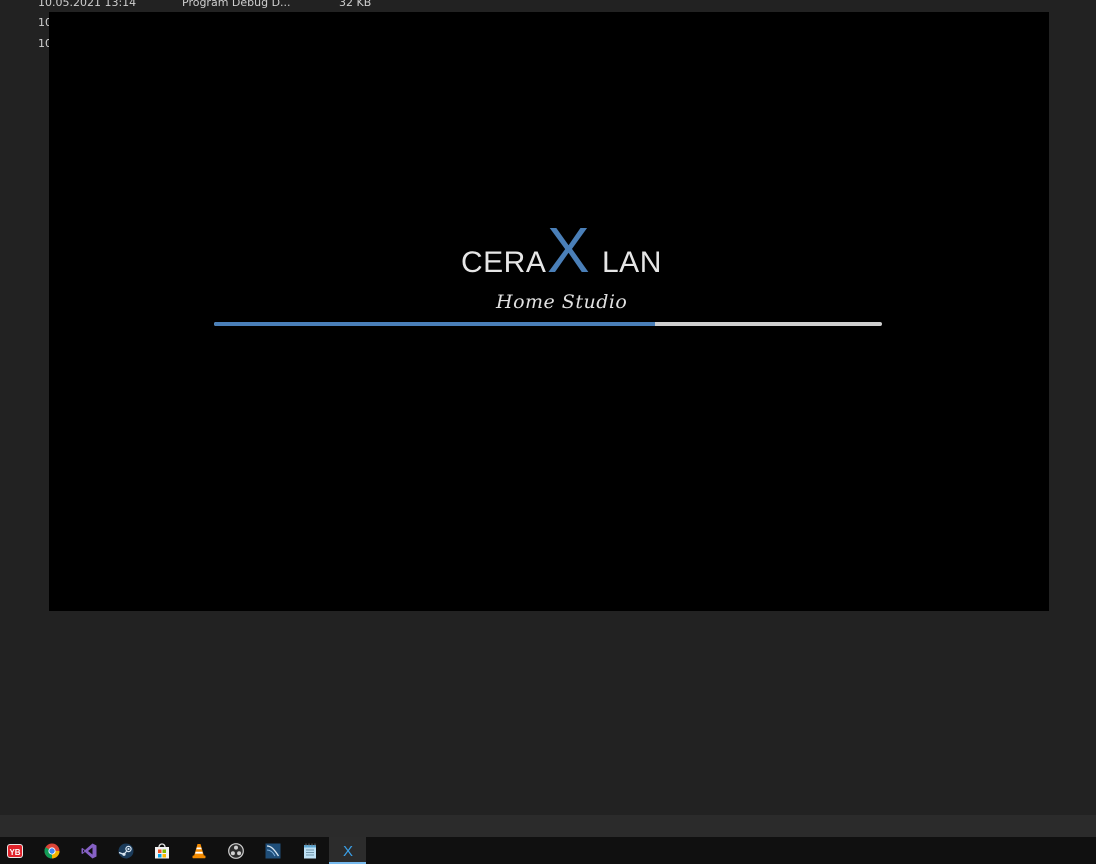 The image size is (1096, 864). I want to click on taskbar-steam, so click(125, 850).